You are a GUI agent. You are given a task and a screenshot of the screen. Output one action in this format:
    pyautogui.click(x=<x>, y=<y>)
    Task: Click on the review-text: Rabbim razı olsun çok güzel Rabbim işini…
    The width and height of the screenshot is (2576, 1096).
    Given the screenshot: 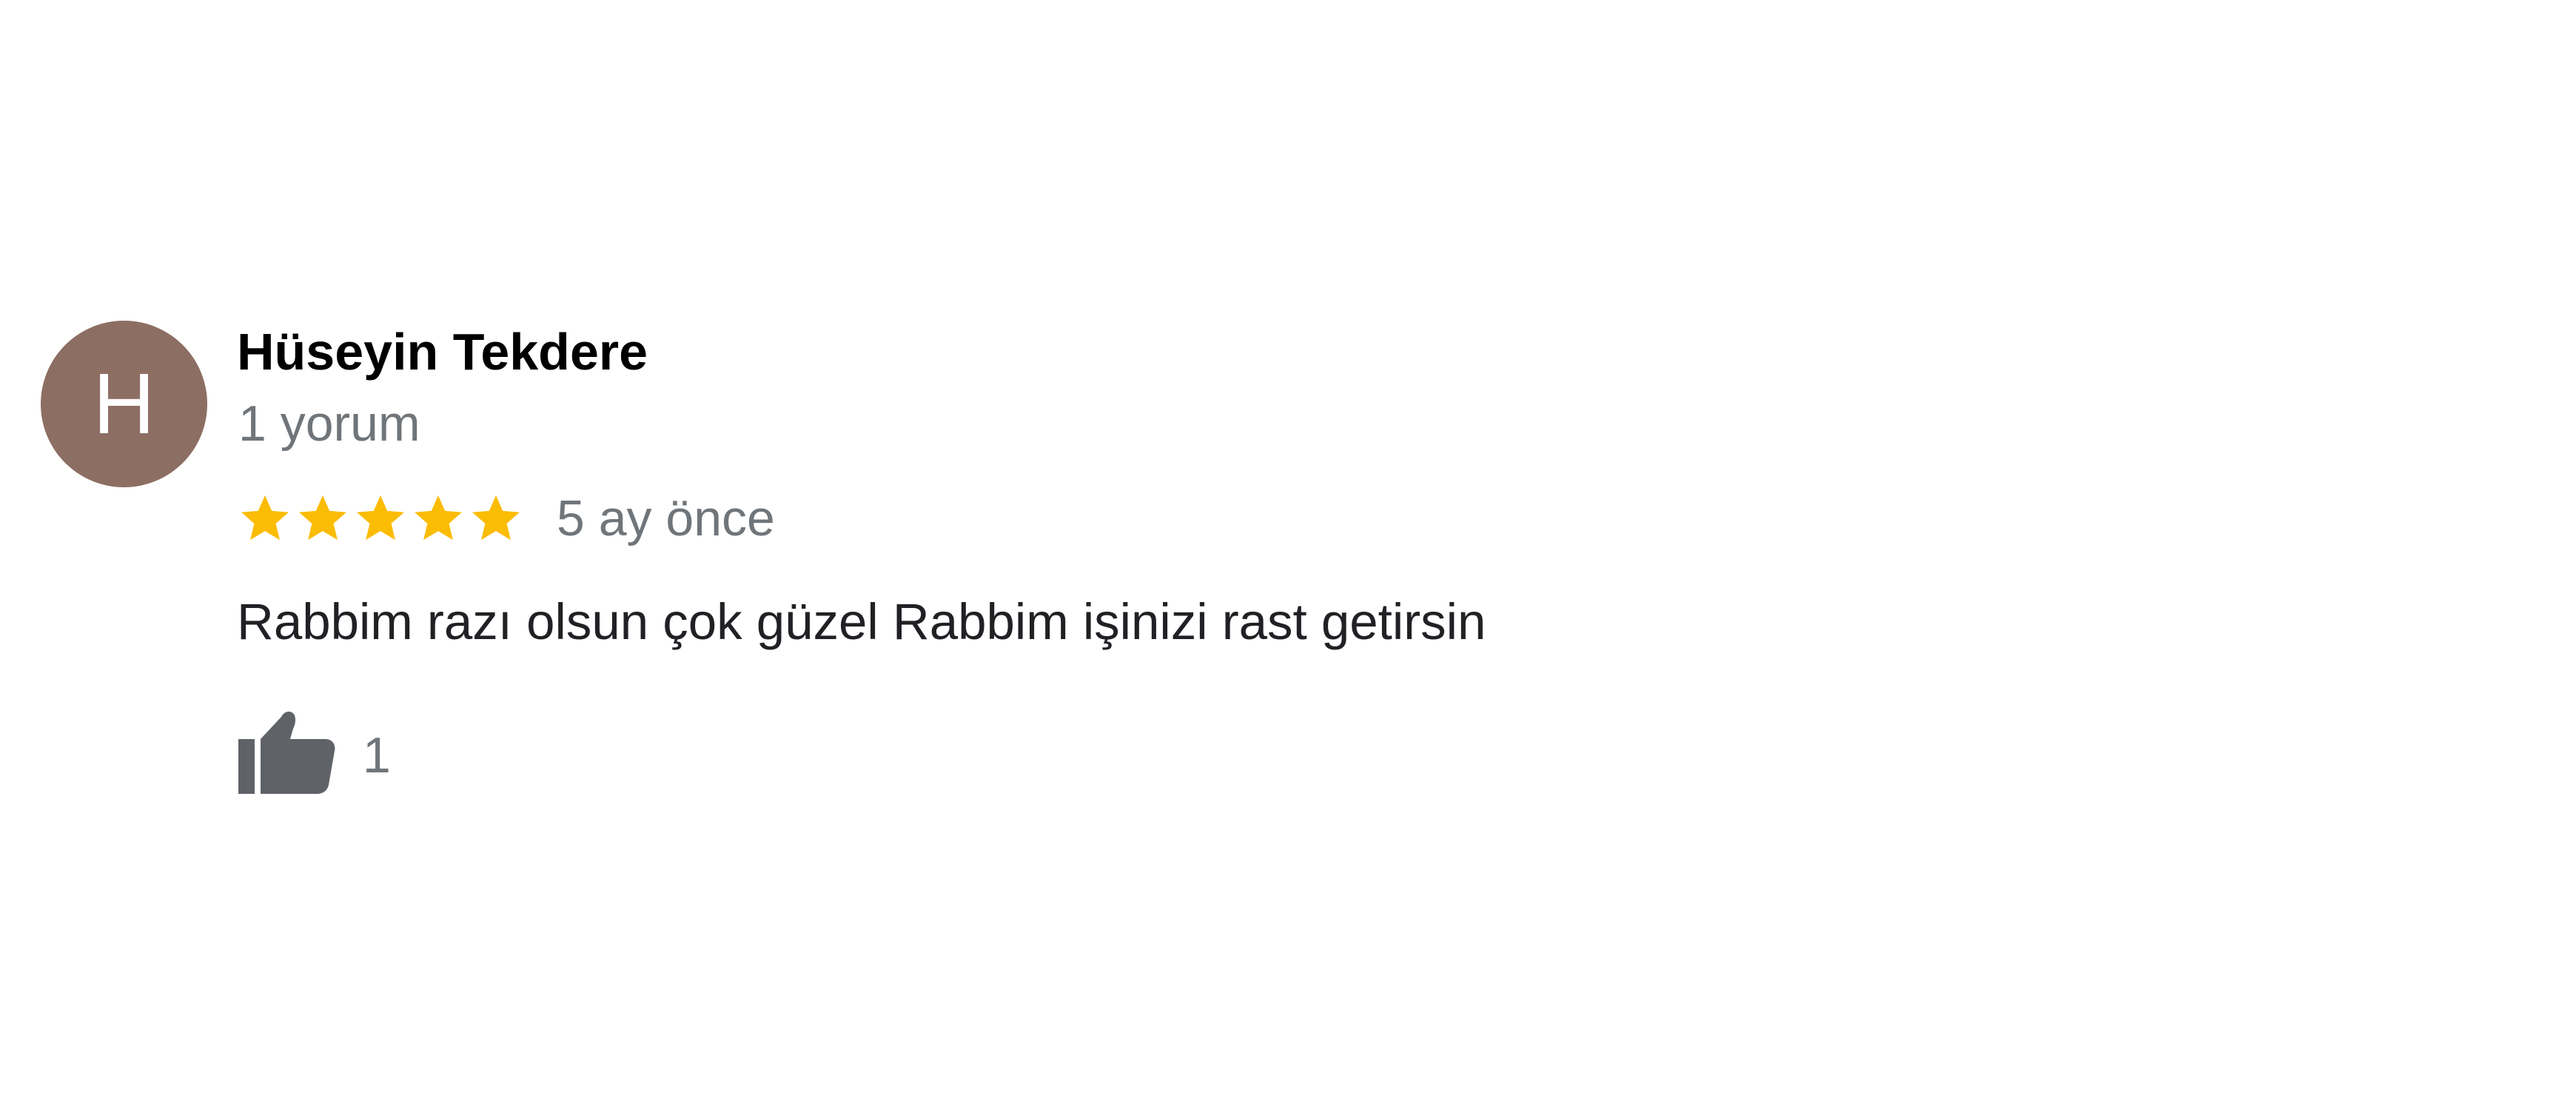 What is the action you would take?
    pyautogui.click(x=861, y=621)
    